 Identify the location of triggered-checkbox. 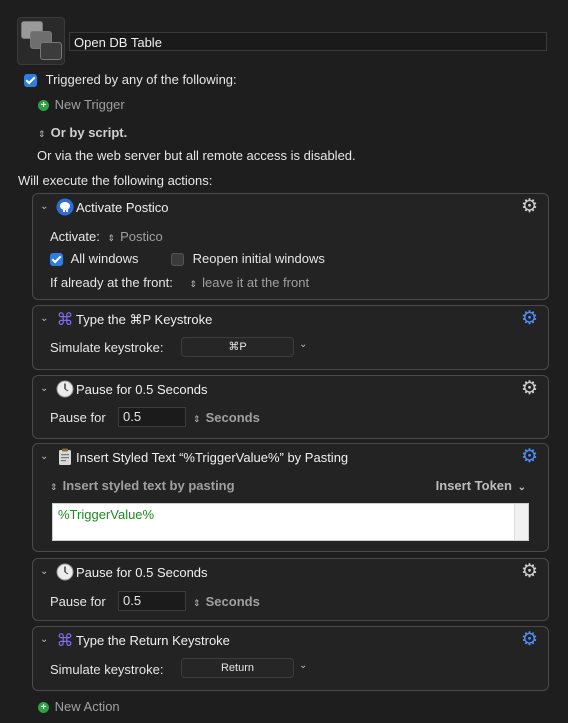
(30, 81).